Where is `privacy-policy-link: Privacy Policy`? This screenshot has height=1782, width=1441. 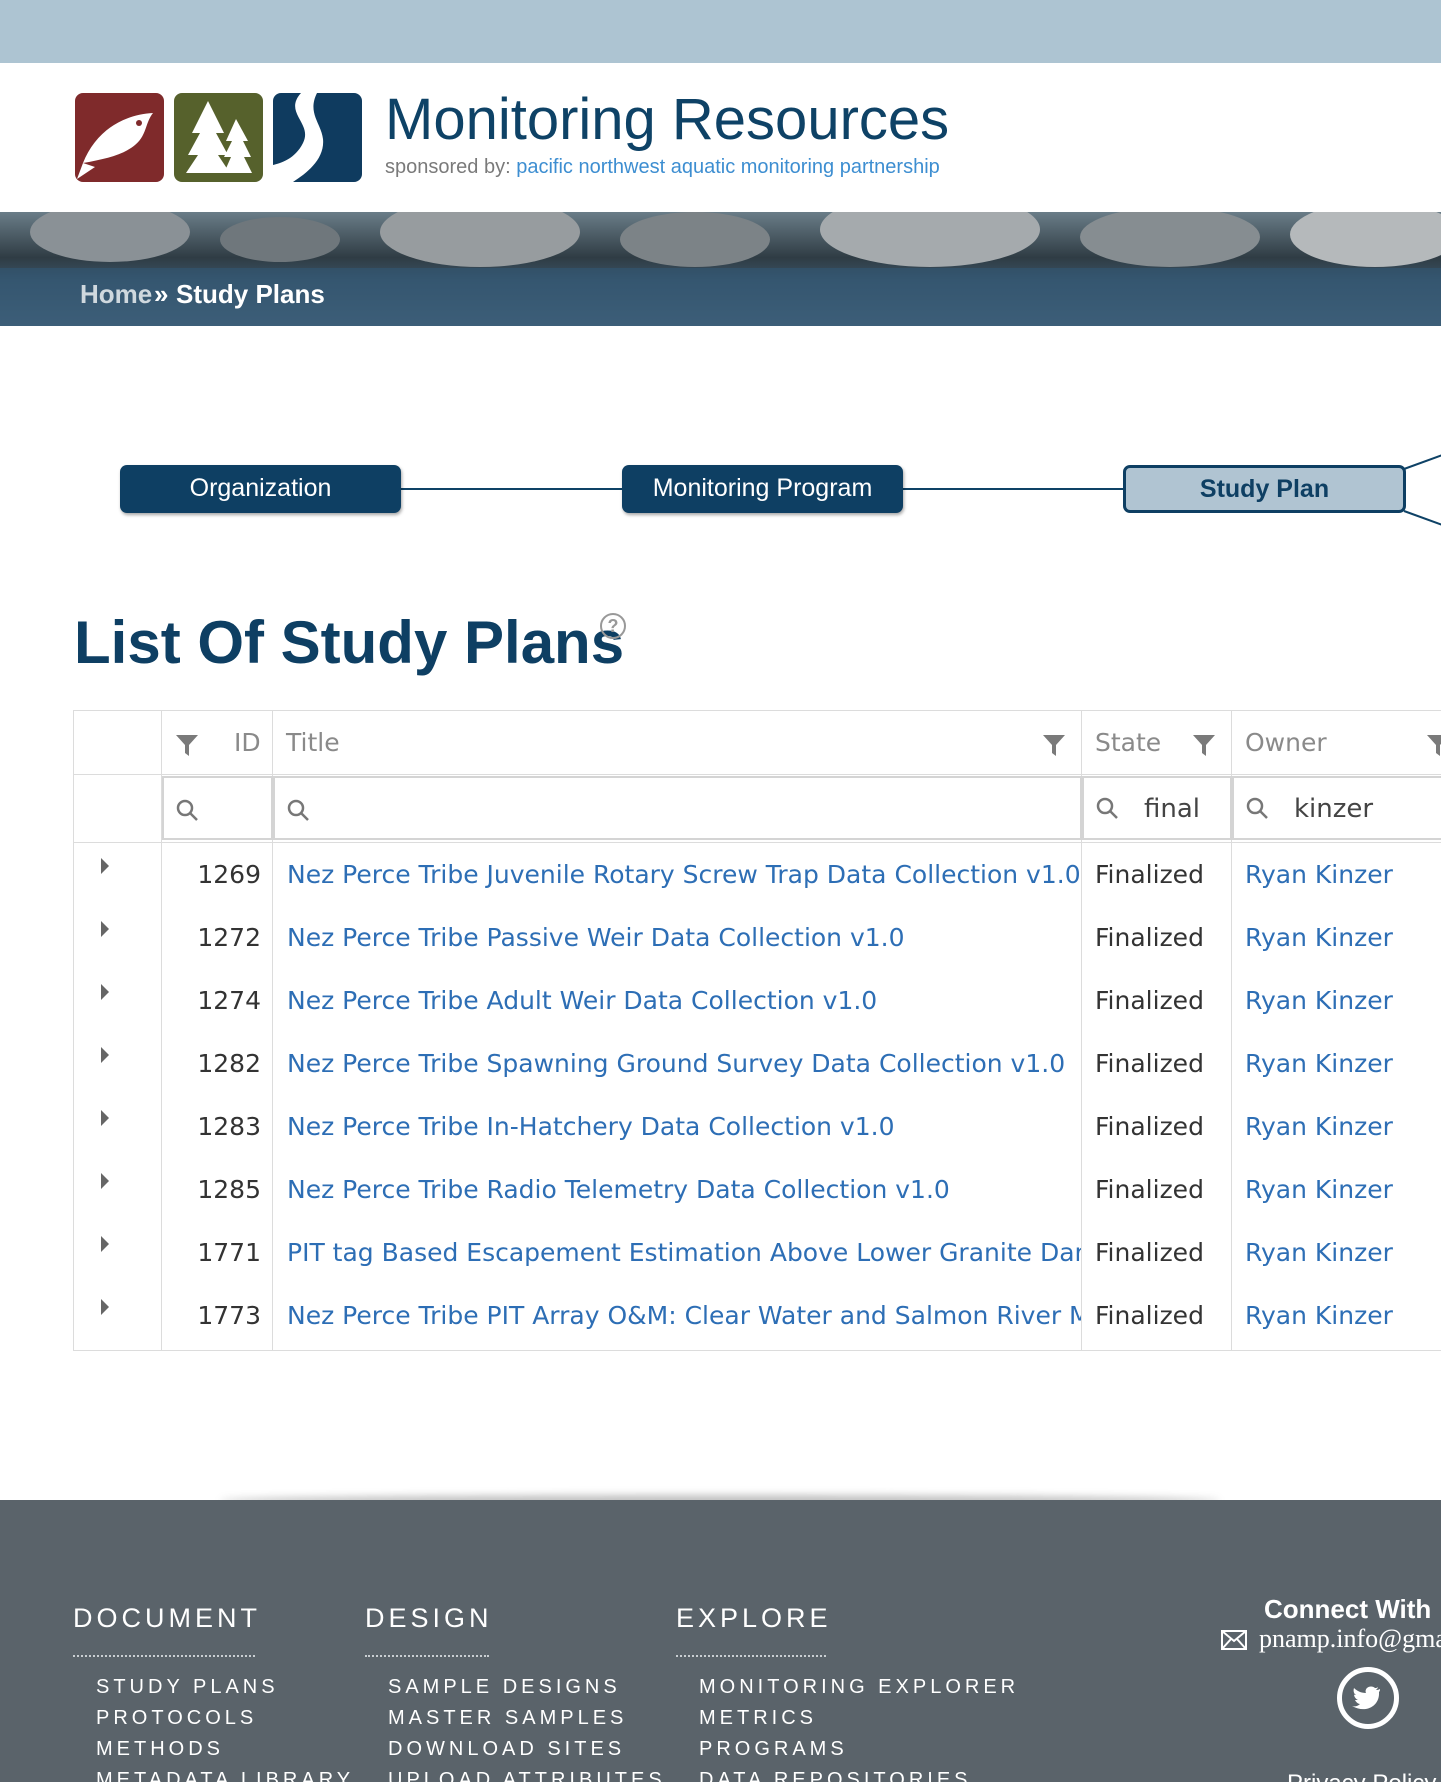 privacy-policy-link: Privacy Policy is located at coordinates (1361, 1776).